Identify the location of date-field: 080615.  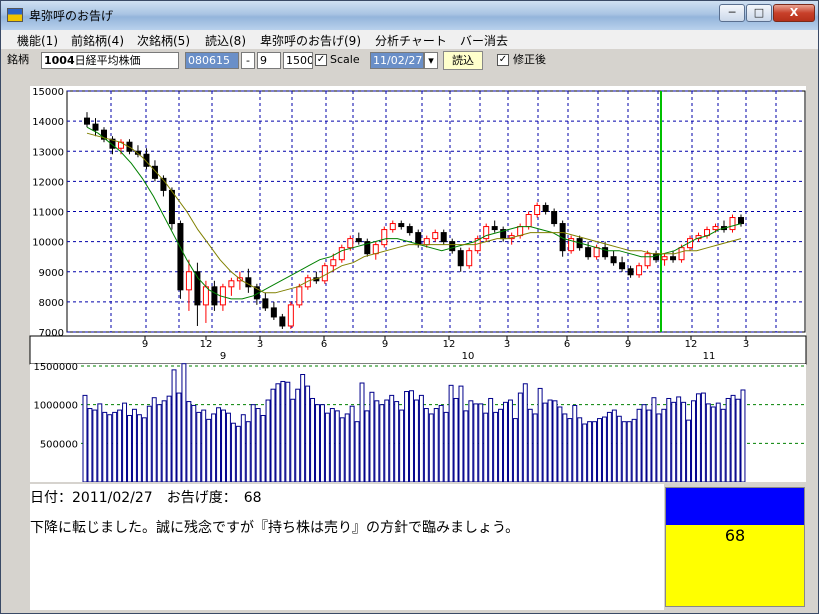
(212, 60).